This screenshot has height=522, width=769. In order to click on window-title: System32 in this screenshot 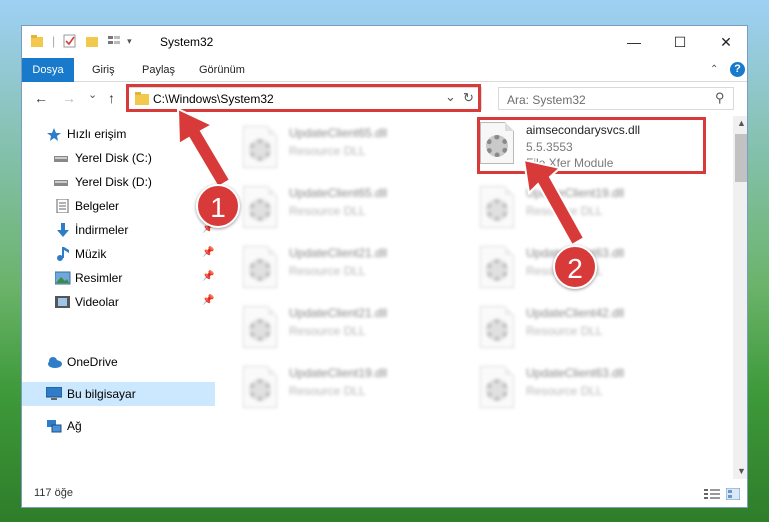, I will do `click(187, 42)`.